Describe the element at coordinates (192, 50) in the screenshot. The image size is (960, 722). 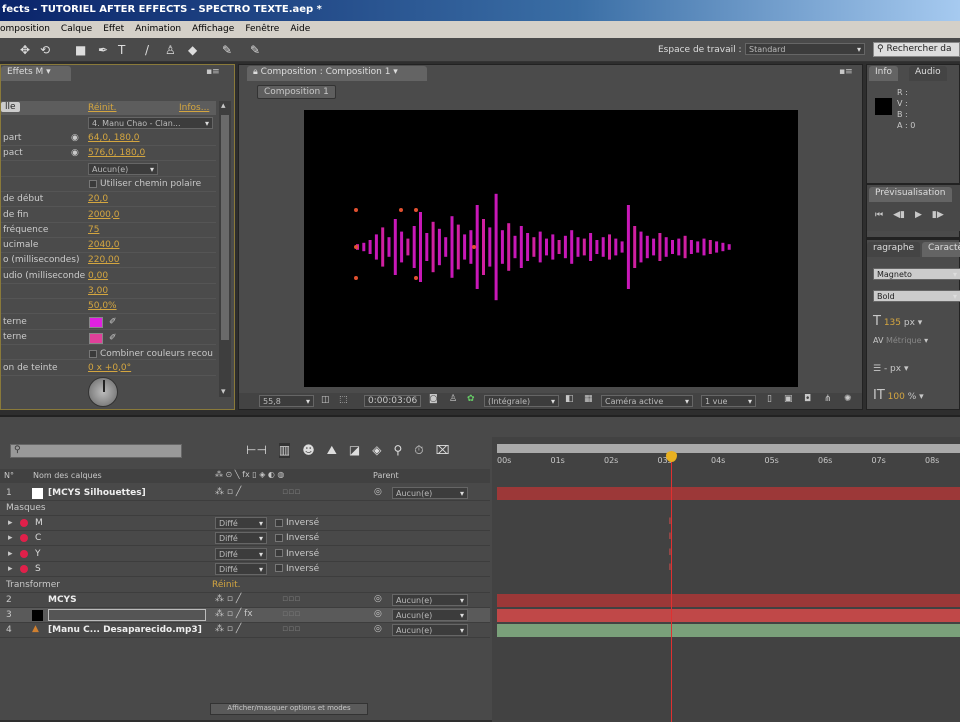
I see `eraser-tool-icon: ◆` at that location.